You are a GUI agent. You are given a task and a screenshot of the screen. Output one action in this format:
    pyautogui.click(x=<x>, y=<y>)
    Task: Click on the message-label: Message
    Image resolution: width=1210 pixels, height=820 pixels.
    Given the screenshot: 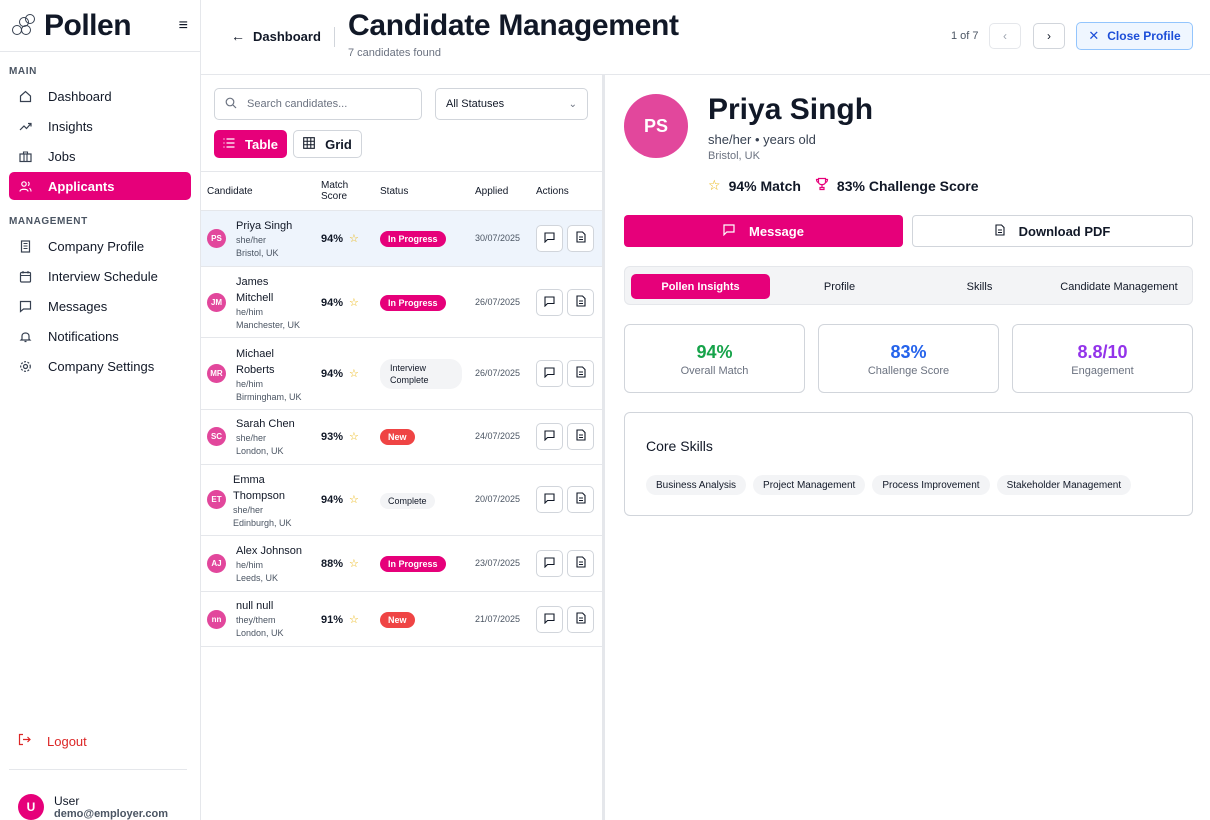 What is the action you would take?
    pyautogui.click(x=776, y=231)
    